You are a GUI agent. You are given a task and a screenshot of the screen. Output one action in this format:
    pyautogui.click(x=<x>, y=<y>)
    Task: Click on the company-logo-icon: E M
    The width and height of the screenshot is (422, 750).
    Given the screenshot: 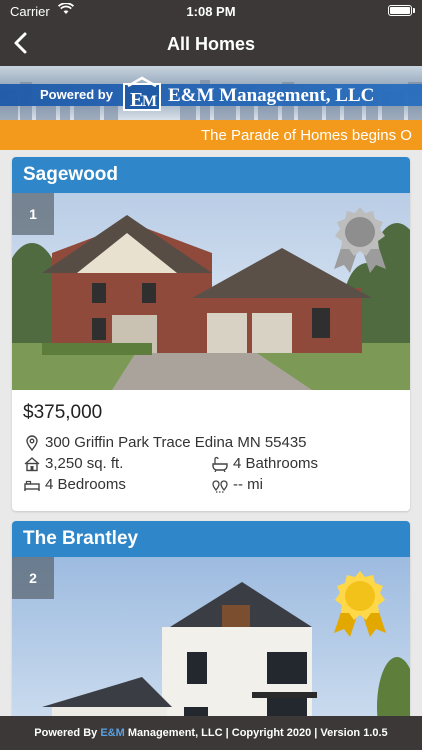 What is the action you would take?
    pyautogui.click(x=142, y=93)
    